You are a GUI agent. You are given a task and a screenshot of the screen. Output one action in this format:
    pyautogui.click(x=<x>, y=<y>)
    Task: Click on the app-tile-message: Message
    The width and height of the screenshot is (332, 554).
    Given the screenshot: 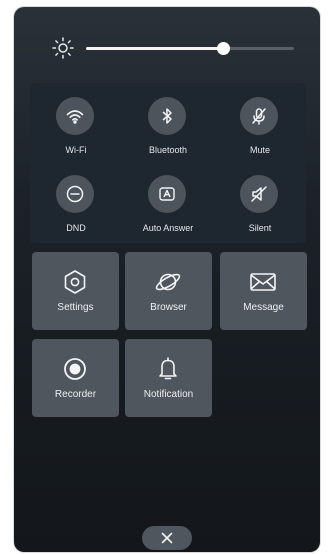 What is the action you would take?
    pyautogui.click(x=263, y=291)
    